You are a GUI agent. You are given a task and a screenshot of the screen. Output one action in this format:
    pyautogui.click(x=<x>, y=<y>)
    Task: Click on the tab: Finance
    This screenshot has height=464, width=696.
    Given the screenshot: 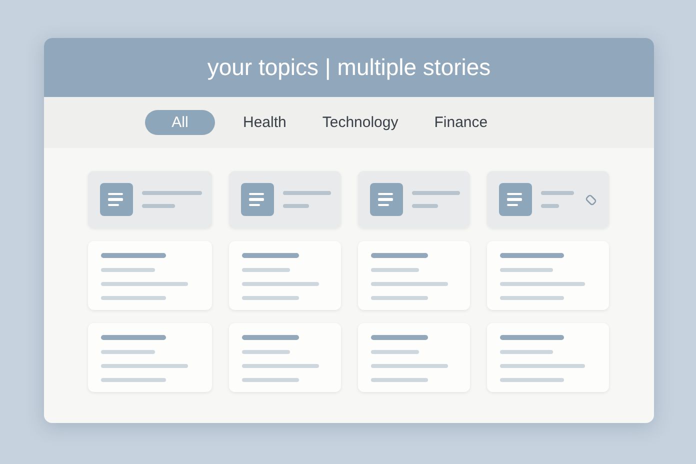 What is the action you would take?
    pyautogui.click(x=461, y=122)
    